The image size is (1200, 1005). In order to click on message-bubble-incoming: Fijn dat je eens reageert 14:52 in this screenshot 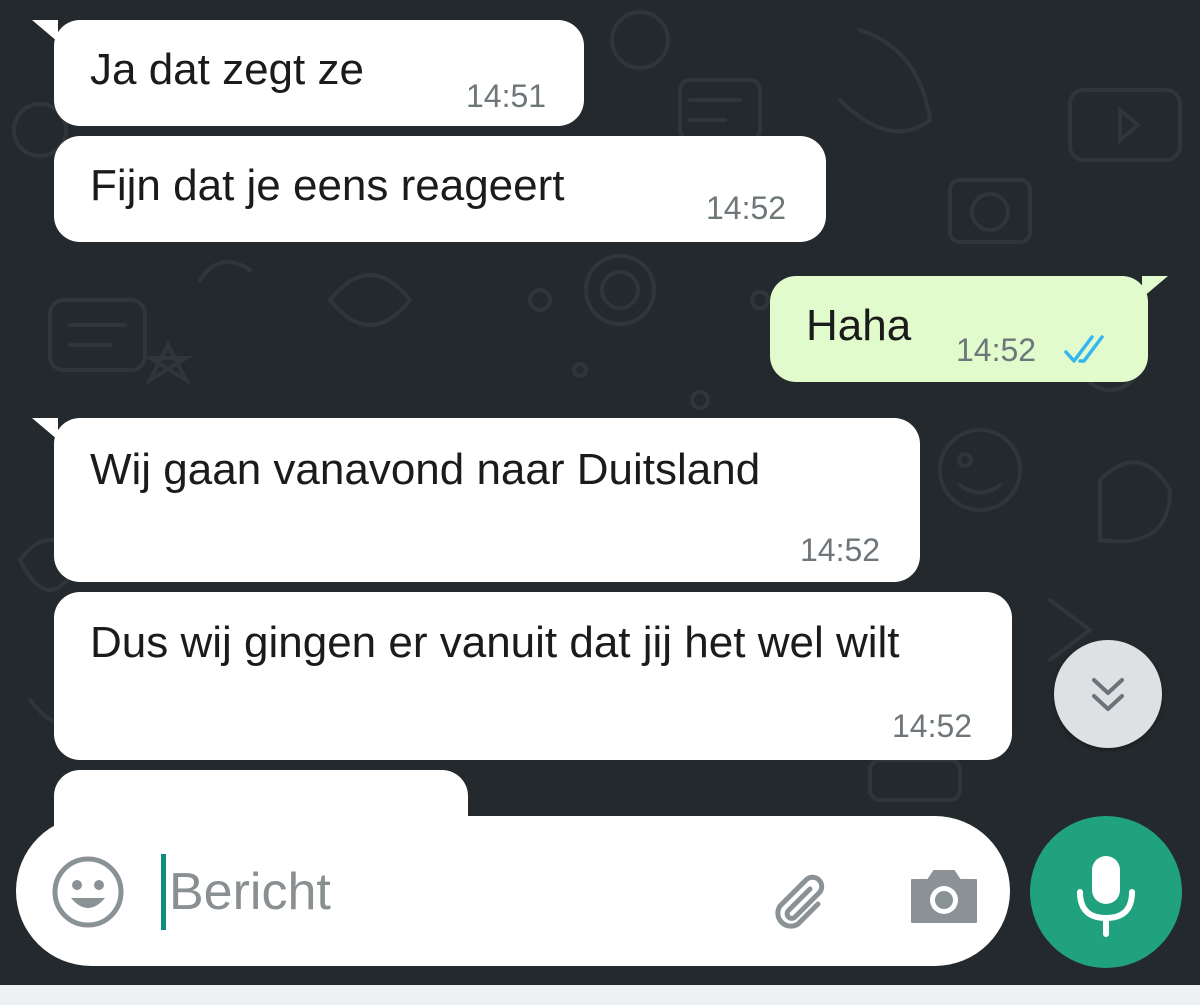, I will do `click(440, 189)`.